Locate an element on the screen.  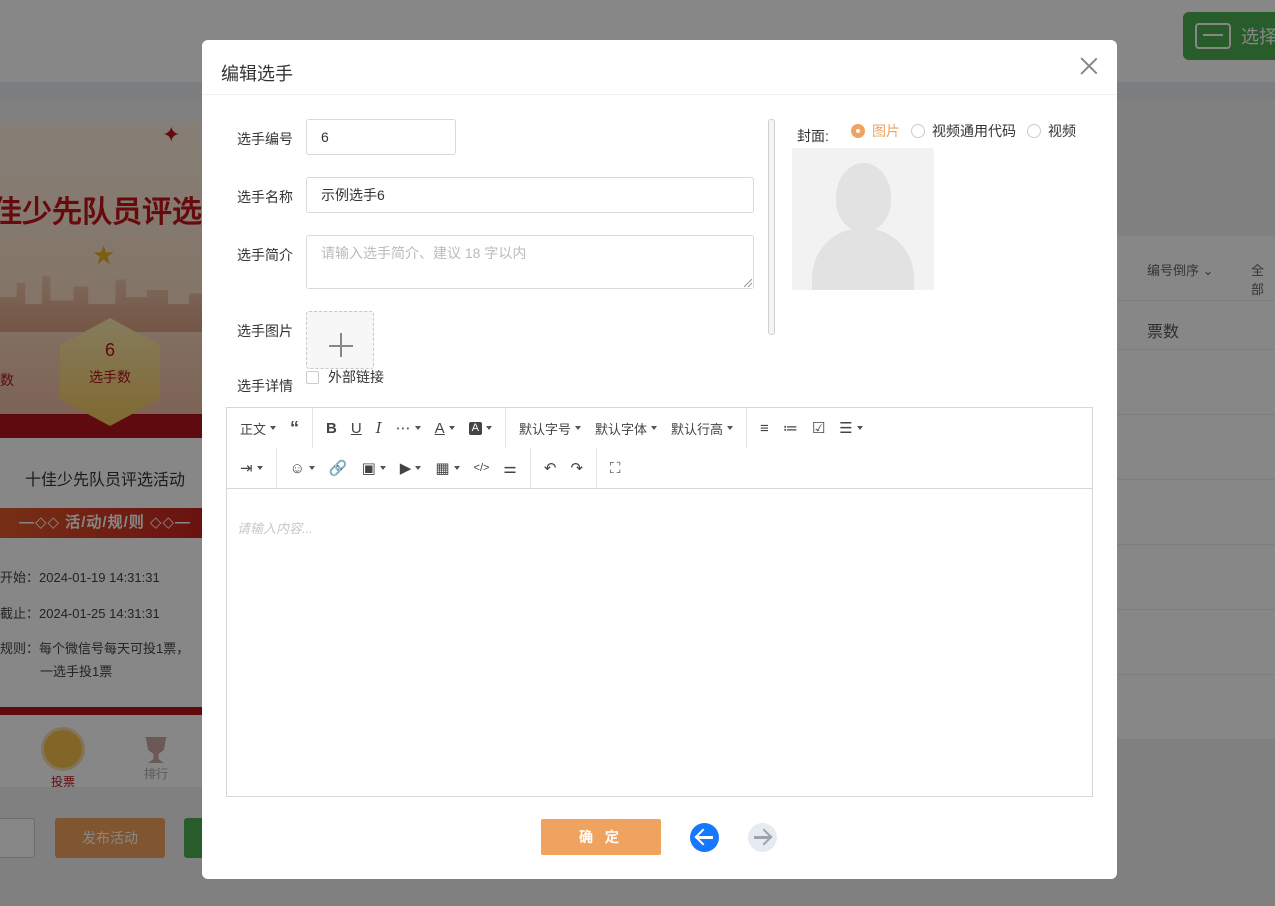
line-height-label: 默认行高 is located at coordinates (697, 429).